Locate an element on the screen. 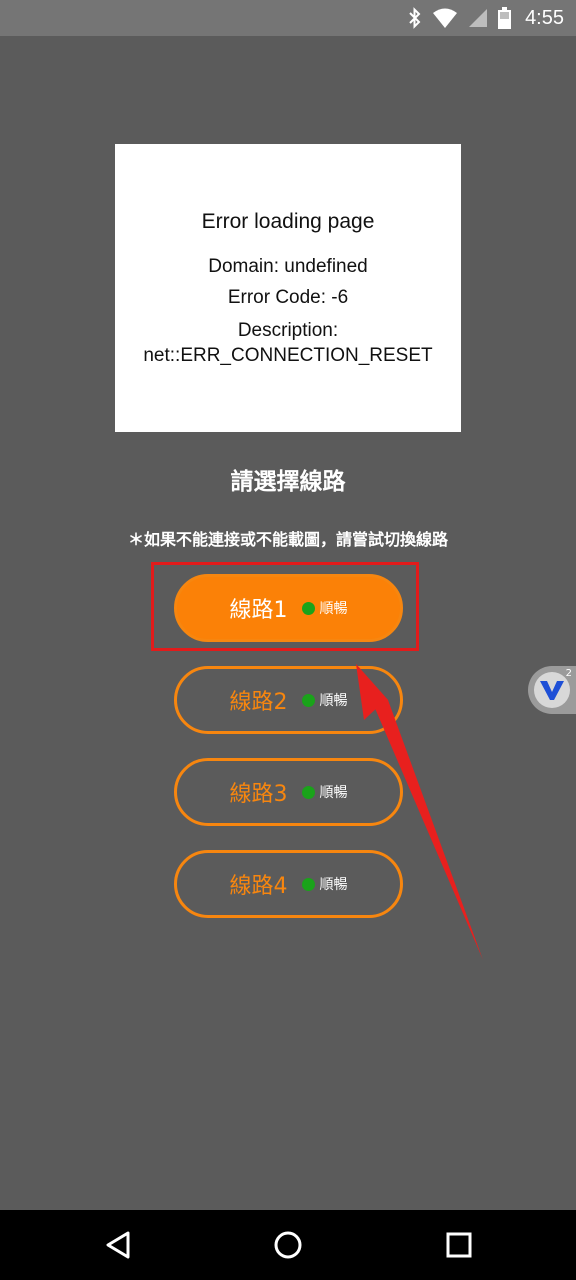 The height and width of the screenshot is (1280, 576). back-icon is located at coordinates (118, 1245).